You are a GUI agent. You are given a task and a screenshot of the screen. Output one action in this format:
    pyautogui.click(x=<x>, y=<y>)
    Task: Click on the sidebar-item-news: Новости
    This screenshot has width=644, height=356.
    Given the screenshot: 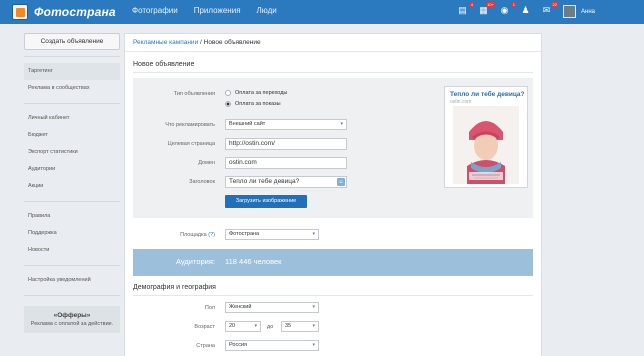 What is the action you would take?
    pyautogui.click(x=72, y=250)
    